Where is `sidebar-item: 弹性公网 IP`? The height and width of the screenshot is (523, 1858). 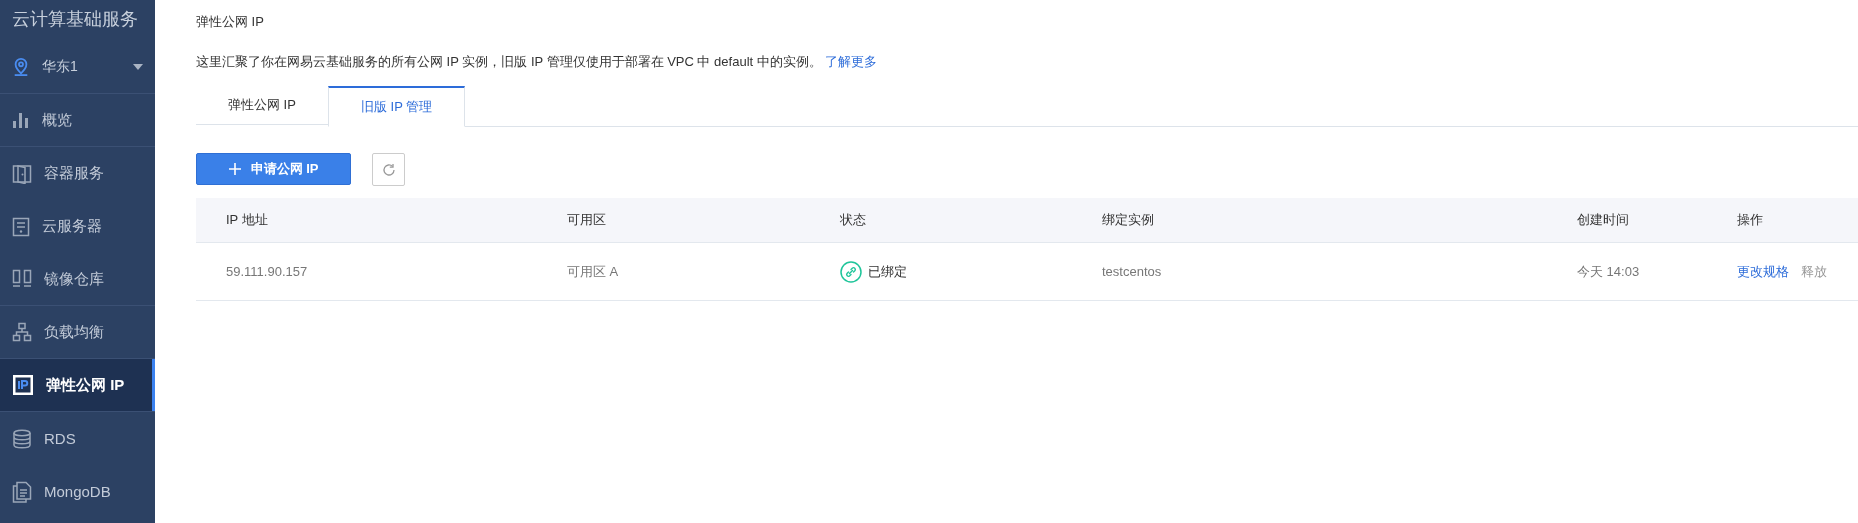
sidebar-item: 弹性公网 IP is located at coordinates (77, 385).